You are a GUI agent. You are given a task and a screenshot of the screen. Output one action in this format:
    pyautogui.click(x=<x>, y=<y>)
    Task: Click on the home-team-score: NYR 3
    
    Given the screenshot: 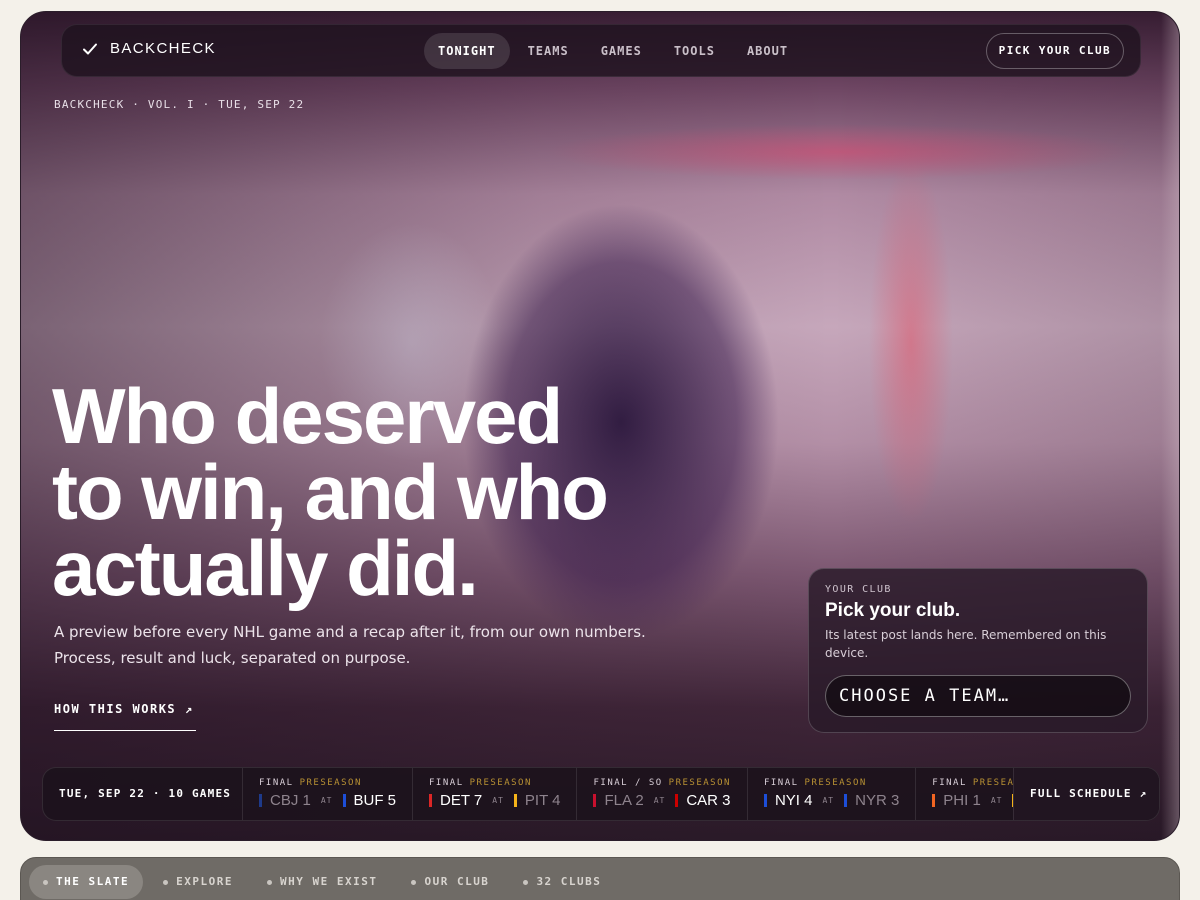 What is the action you would take?
    pyautogui.click(x=877, y=800)
    